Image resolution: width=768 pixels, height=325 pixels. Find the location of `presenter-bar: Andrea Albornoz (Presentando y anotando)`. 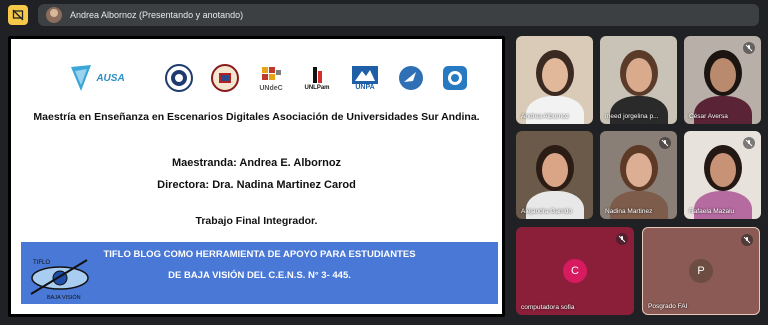

presenter-bar: Andrea Albornoz (Presentando y anotando) is located at coordinates (398, 15).